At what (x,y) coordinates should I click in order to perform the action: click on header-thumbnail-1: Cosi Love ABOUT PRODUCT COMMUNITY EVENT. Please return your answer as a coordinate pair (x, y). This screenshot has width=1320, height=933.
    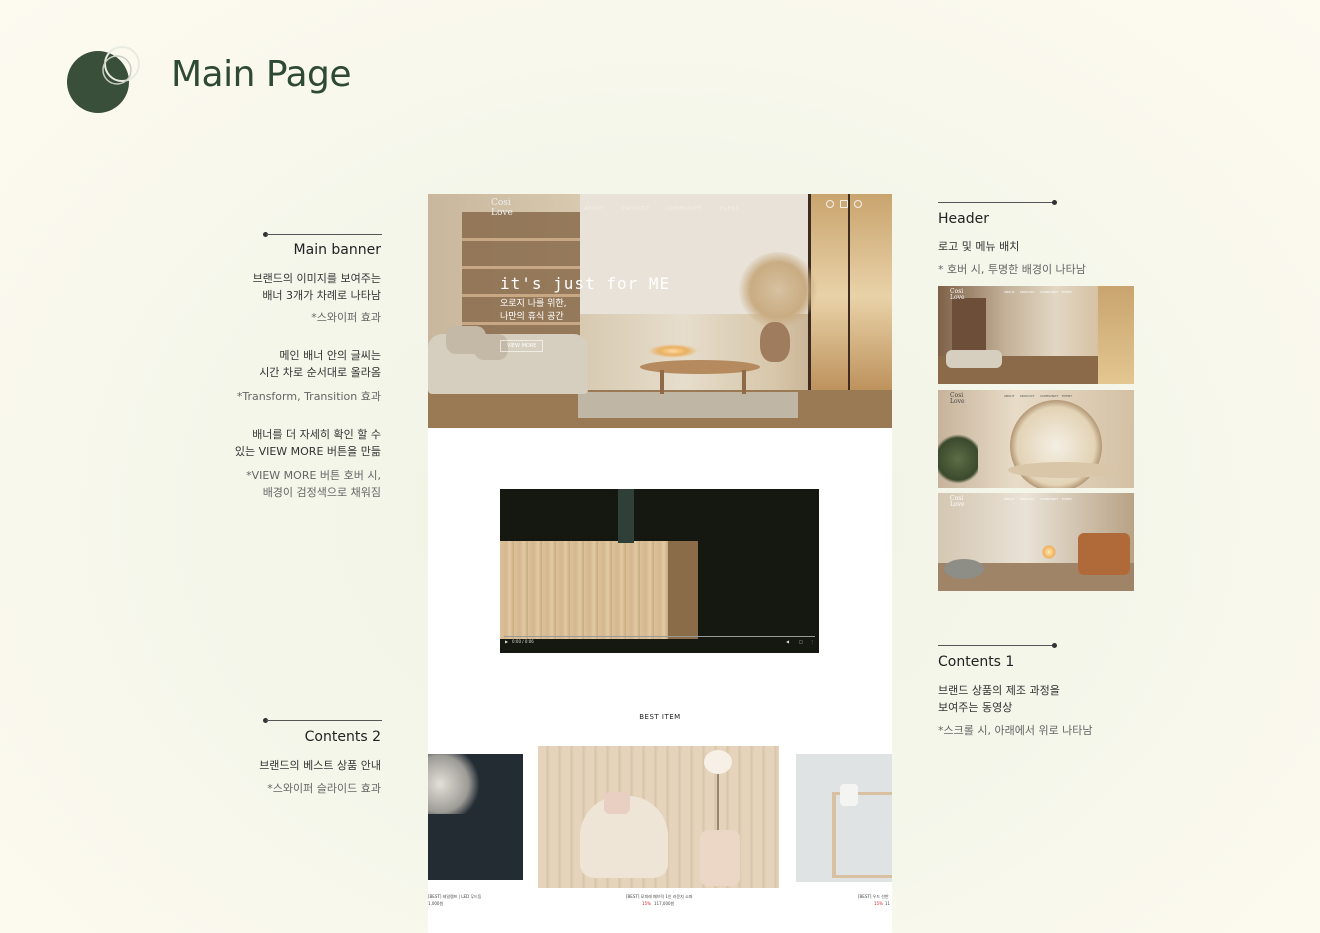
    Looking at the image, I should click on (1036, 335).